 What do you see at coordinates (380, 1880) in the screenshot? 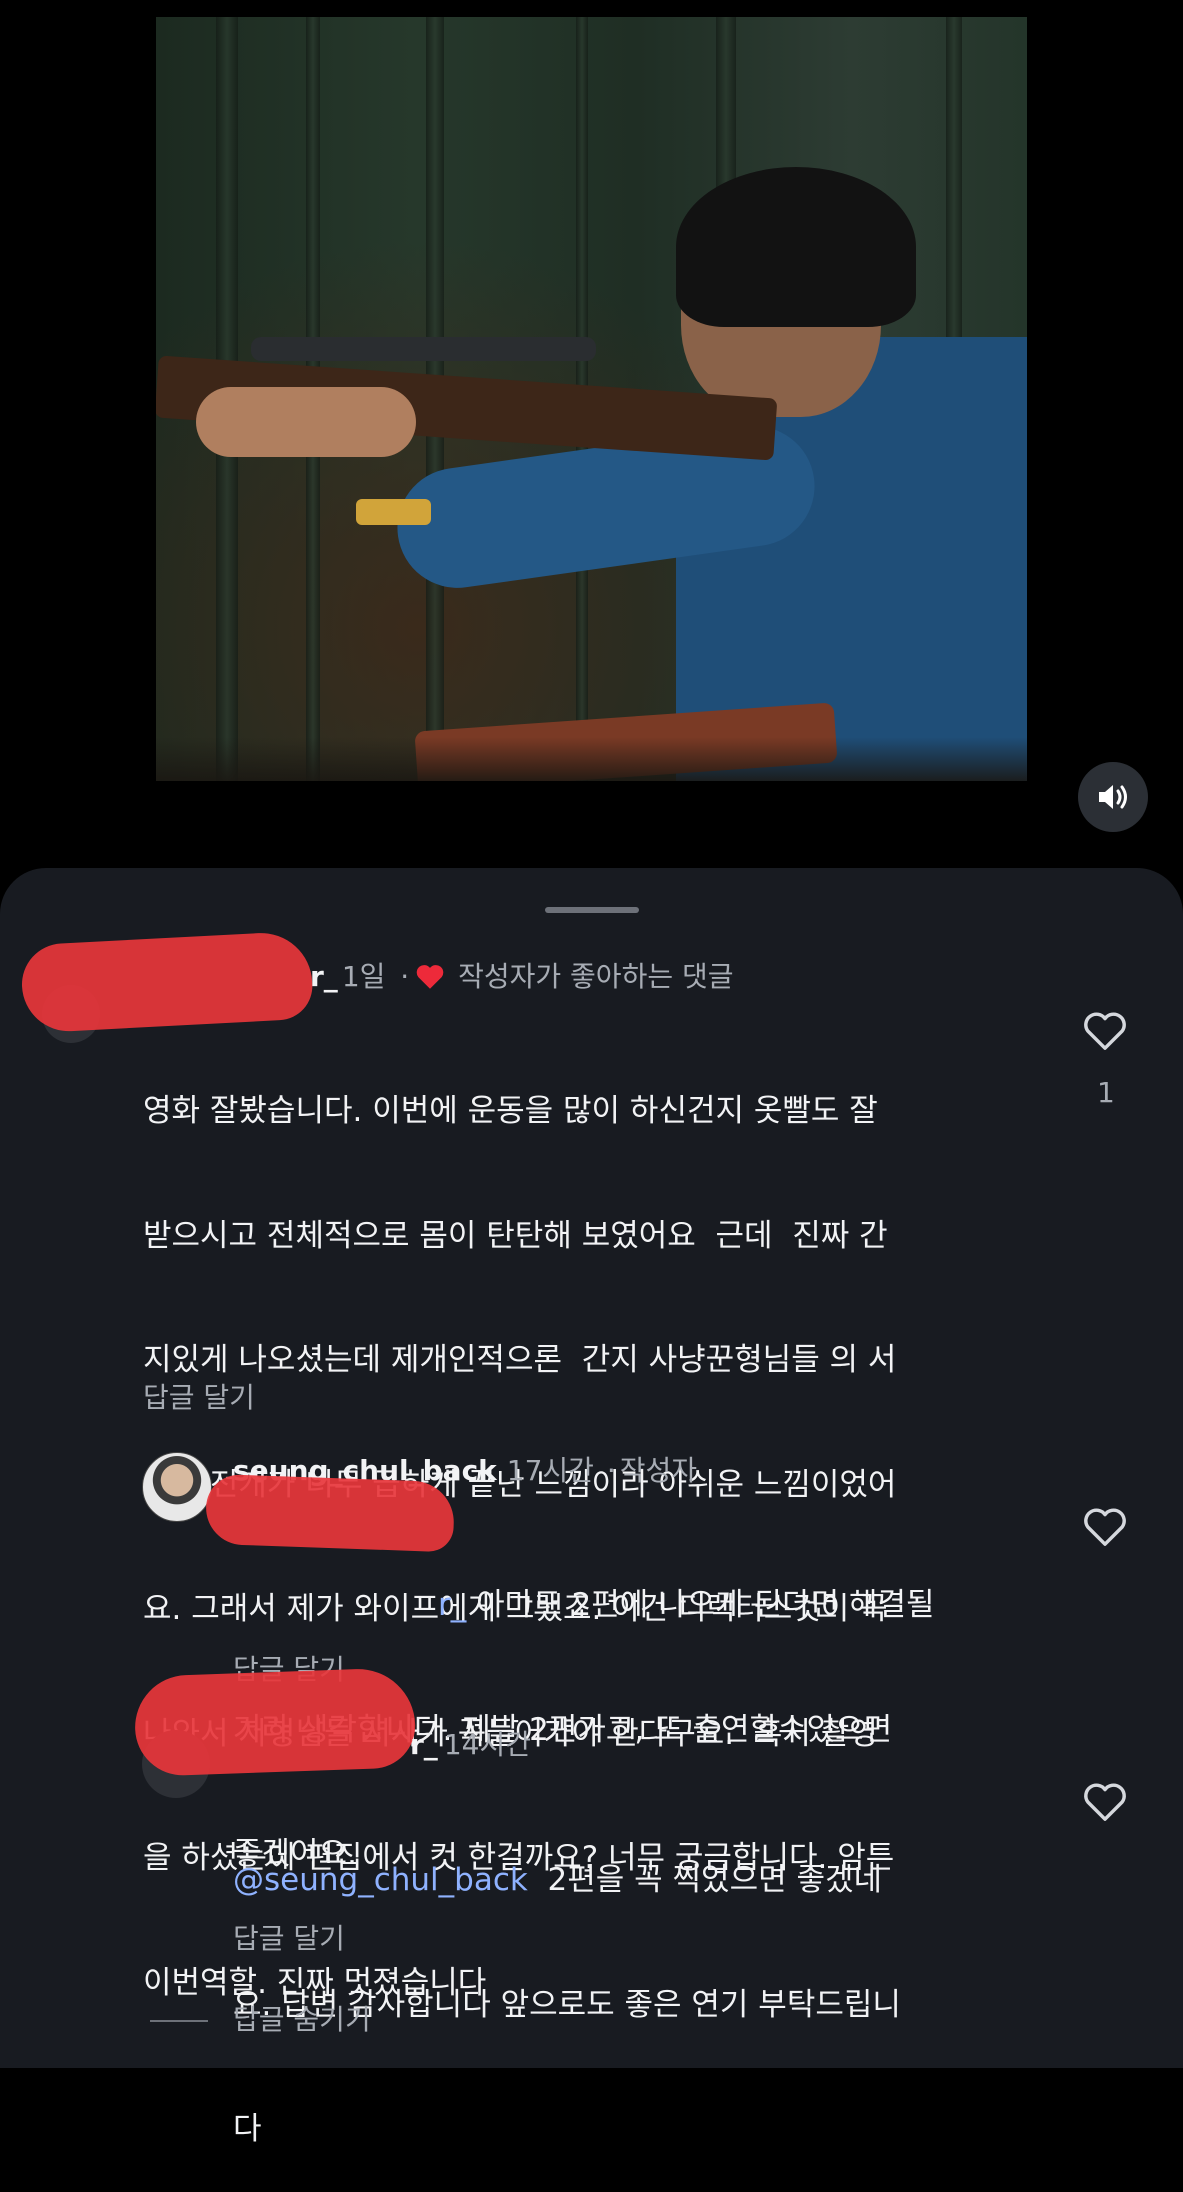
I see `mention: @seung_chul_back` at bounding box center [380, 1880].